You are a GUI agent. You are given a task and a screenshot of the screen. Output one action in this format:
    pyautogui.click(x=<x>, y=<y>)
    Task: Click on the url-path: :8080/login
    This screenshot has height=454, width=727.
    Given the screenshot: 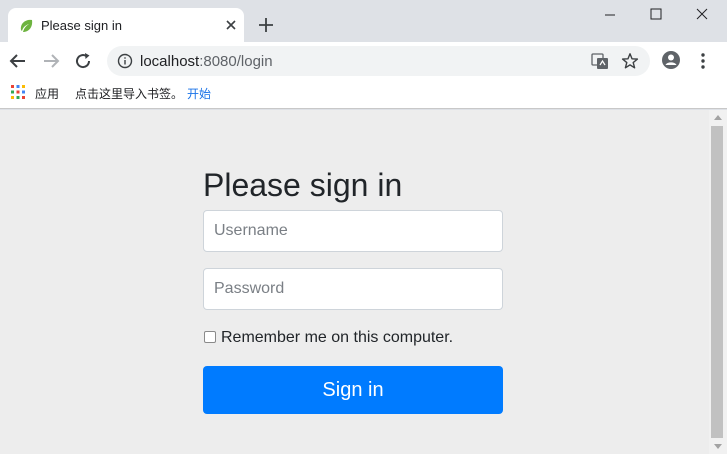 What is the action you would take?
    pyautogui.click(x=236, y=61)
    